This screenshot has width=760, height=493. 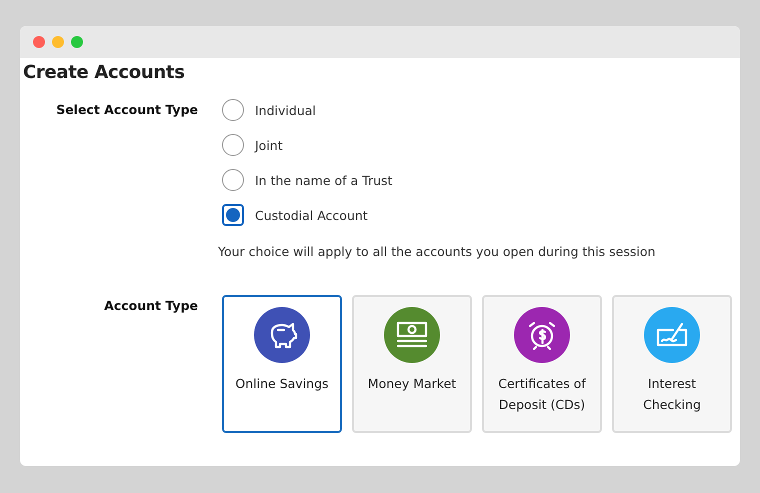 What do you see at coordinates (311, 215) in the screenshot?
I see `option-label: Custodial Account` at bounding box center [311, 215].